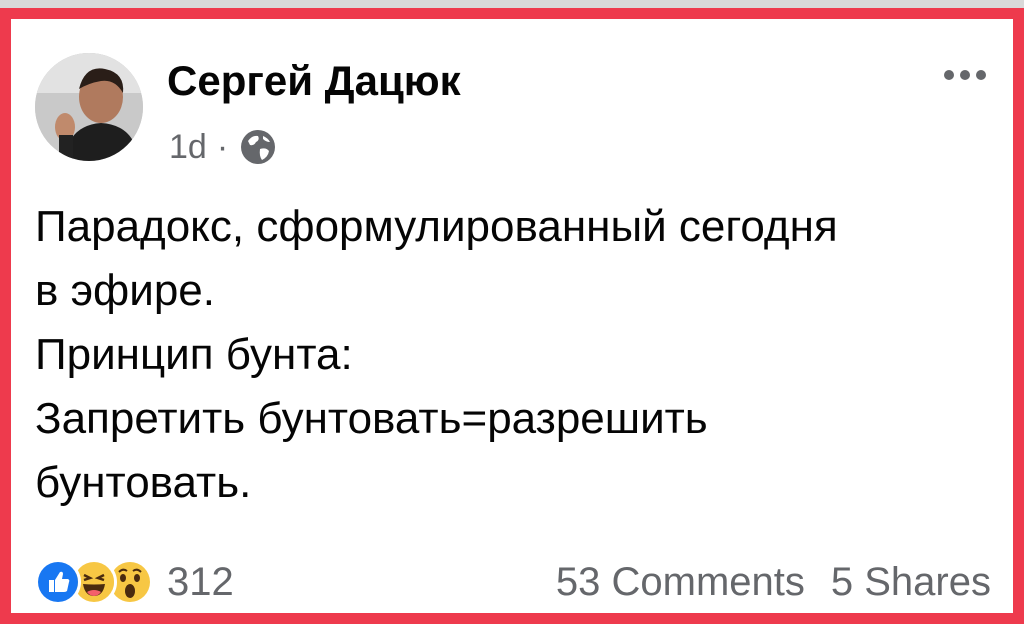  I want to click on engagement-stats: 53 Comments 5 Shares, so click(773, 582).